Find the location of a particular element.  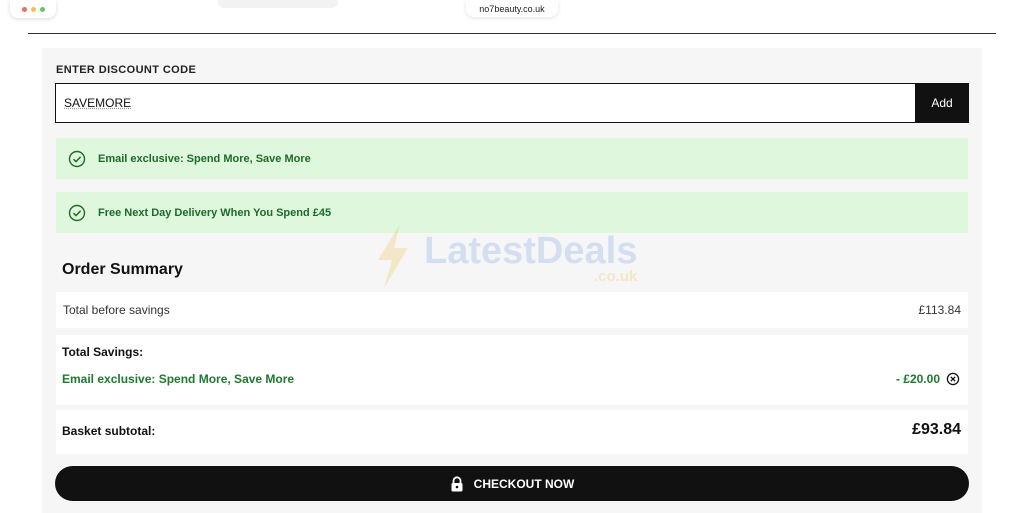

lock-icon is located at coordinates (457, 483).